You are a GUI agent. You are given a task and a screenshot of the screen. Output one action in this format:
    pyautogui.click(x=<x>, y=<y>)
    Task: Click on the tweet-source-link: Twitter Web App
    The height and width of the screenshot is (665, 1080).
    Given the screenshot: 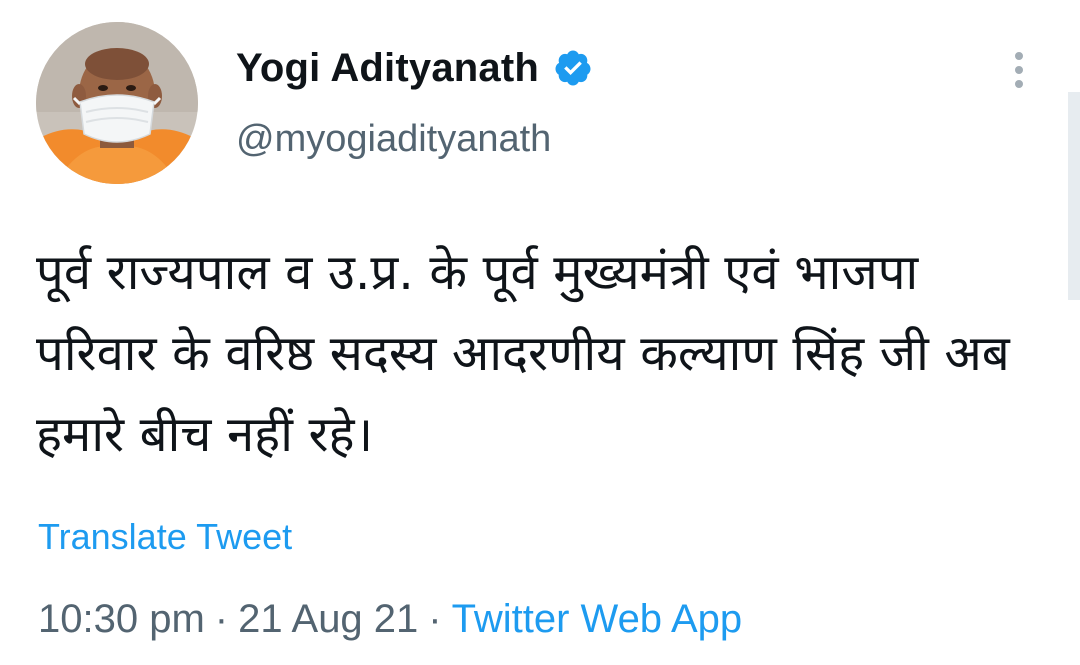 What is the action you would take?
    pyautogui.click(x=597, y=619)
    